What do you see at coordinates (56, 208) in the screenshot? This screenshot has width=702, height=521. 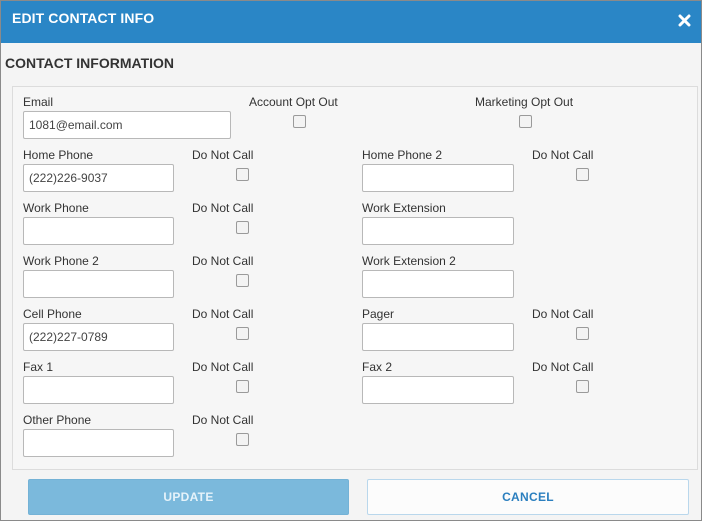 I see `work-phone-label: Work Phone` at bounding box center [56, 208].